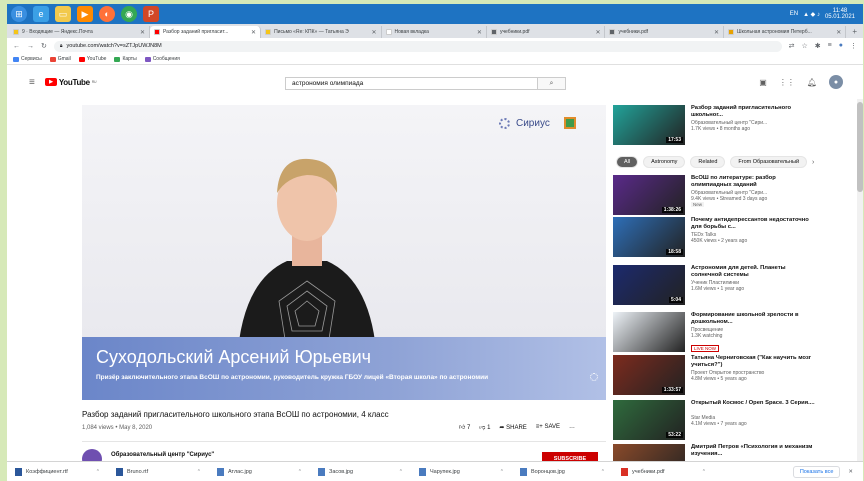 The image size is (864, 481). I want to click on video-duration: 17:53, so click(674, 140).